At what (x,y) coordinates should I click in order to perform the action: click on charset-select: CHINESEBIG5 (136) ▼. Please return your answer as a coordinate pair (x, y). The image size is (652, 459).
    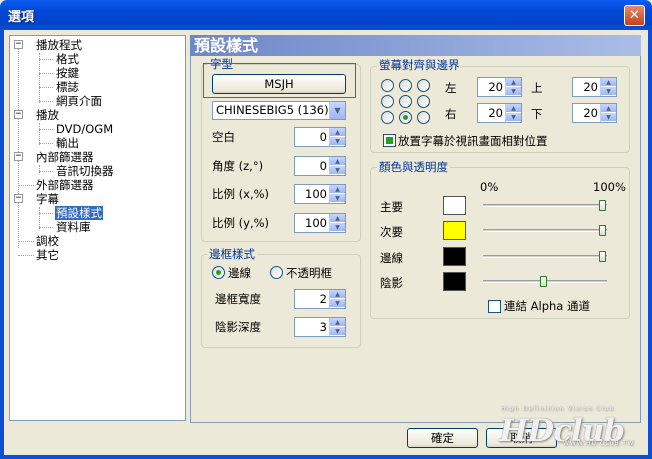
    Looking at the image, I should click on (279, 110).